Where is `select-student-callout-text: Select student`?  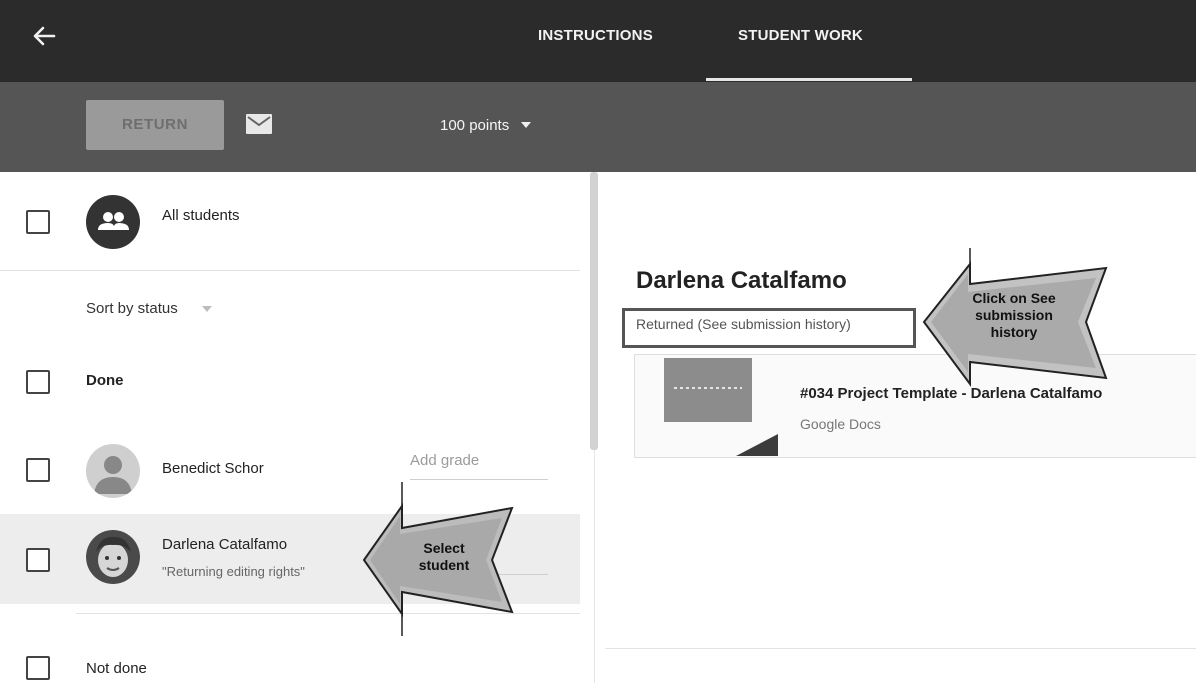 select-student-callout-text: Select student is located at coordinates (444, 556).